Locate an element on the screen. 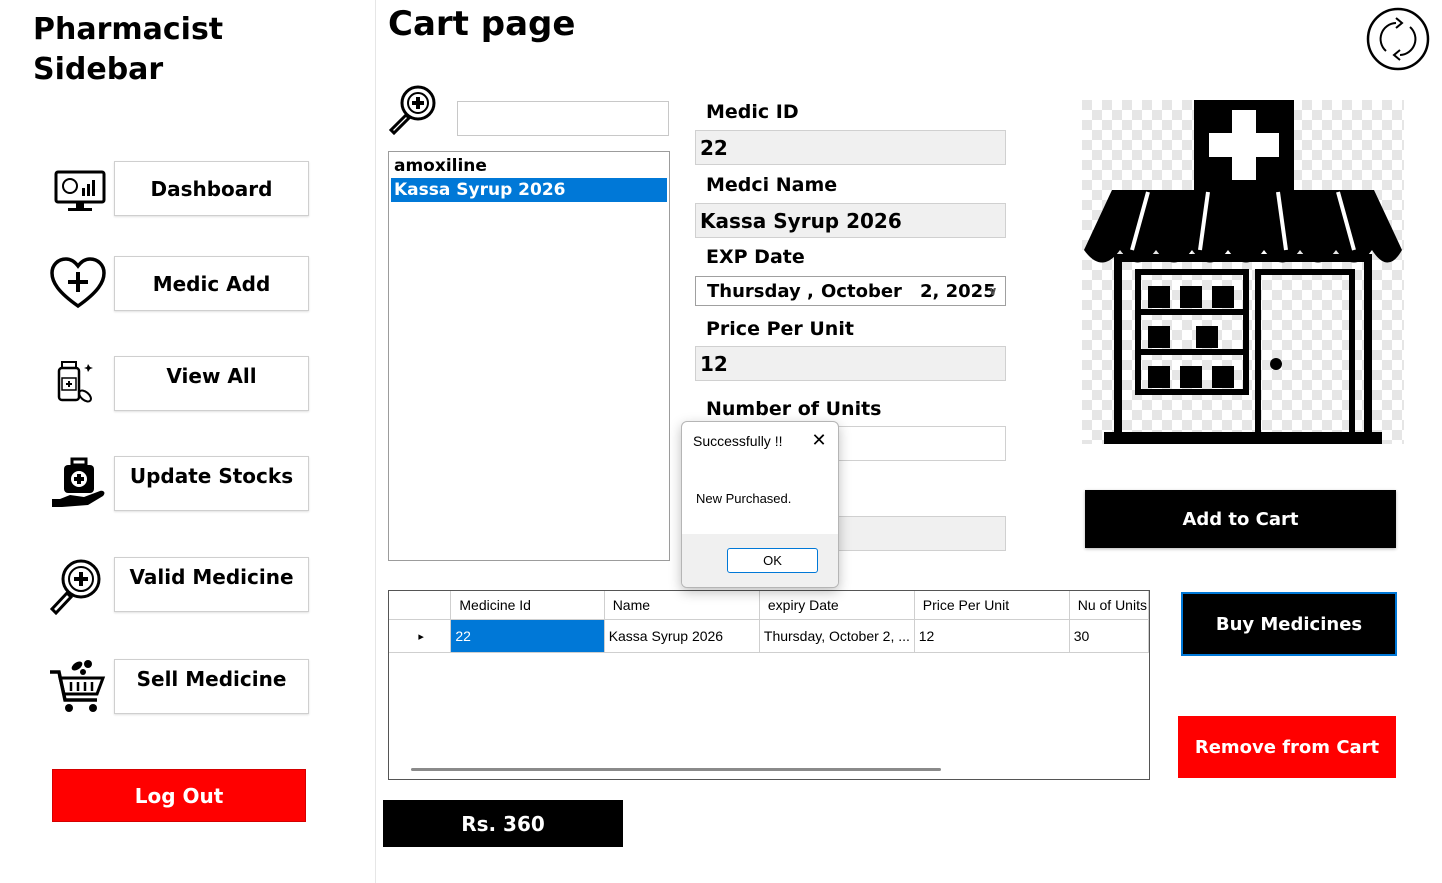  price-label: Price Per Unit is located at coordinates (780, 329).